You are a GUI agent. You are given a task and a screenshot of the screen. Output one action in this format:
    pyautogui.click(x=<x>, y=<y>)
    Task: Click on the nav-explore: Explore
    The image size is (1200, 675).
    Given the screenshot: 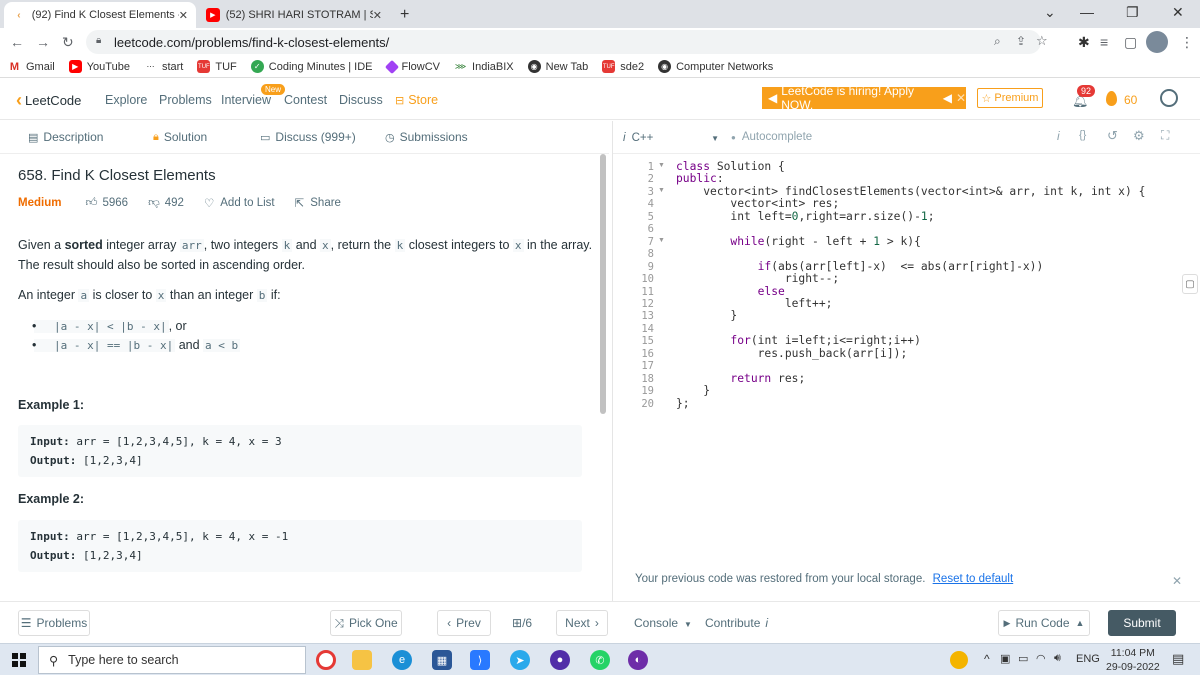 What is the action you would take?
    pyautogui.click(x=126, y=100)
    